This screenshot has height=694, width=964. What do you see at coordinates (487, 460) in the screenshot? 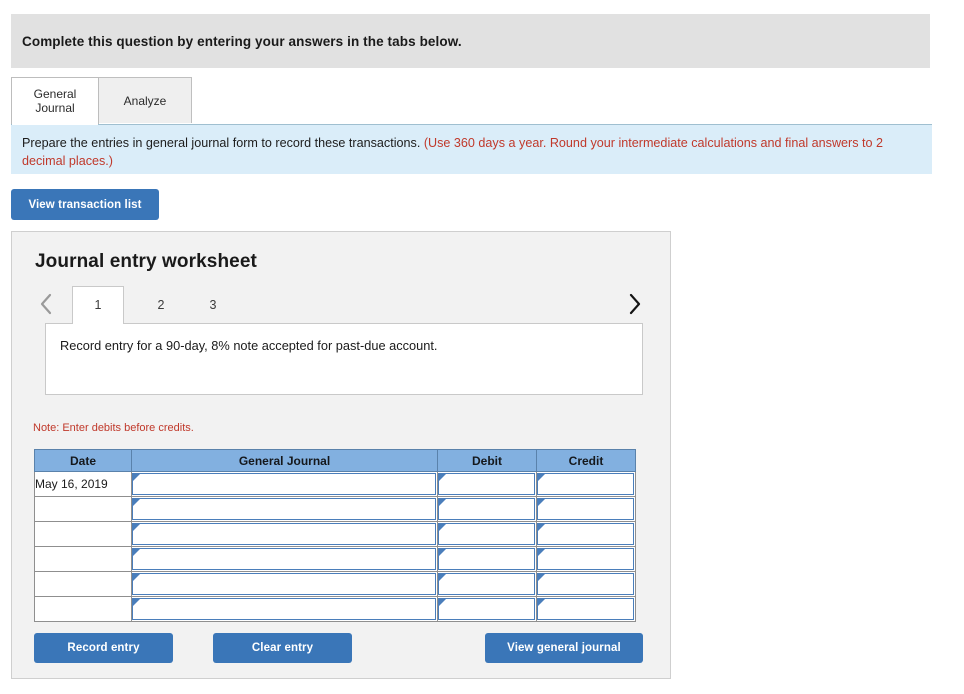
I see `column-header-debit: Debit` at bounding box center [487, 460].